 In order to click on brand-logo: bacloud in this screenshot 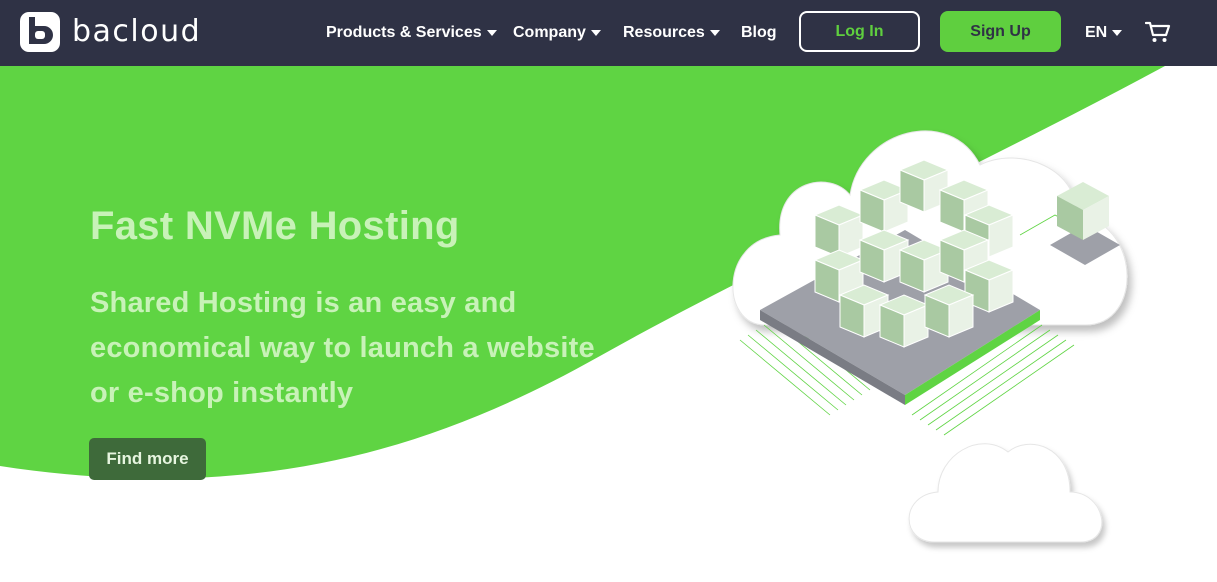, I will do `click(110, 32)`.